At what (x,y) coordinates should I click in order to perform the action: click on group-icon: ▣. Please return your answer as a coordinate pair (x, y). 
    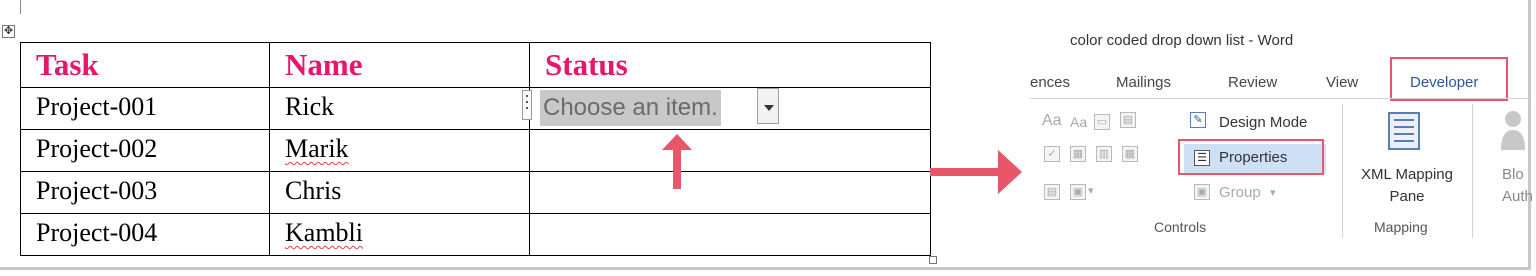
    Looking at the image, I should click on (1202, 192).